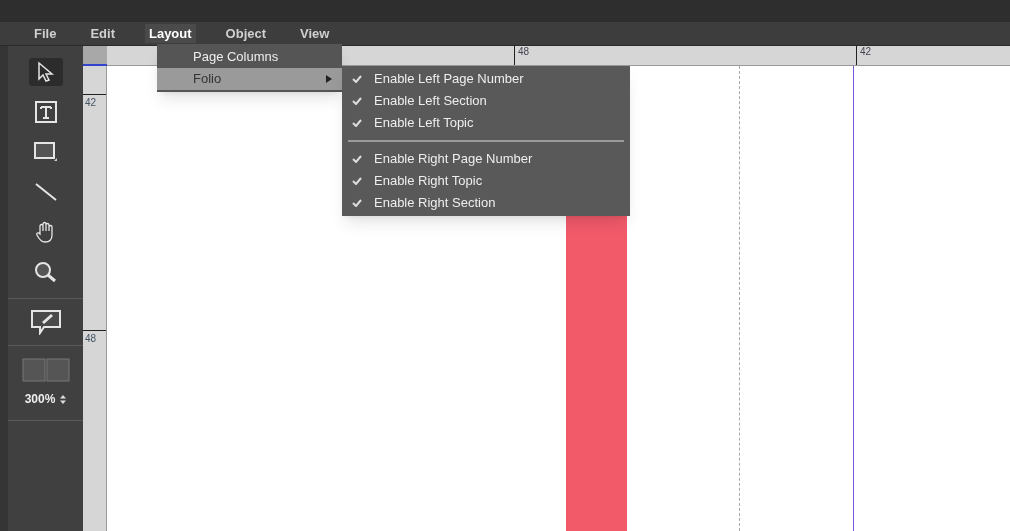 The height and width of the screenshot is (531, 1010). I want to click on menu-item: View, so click(315, 33).